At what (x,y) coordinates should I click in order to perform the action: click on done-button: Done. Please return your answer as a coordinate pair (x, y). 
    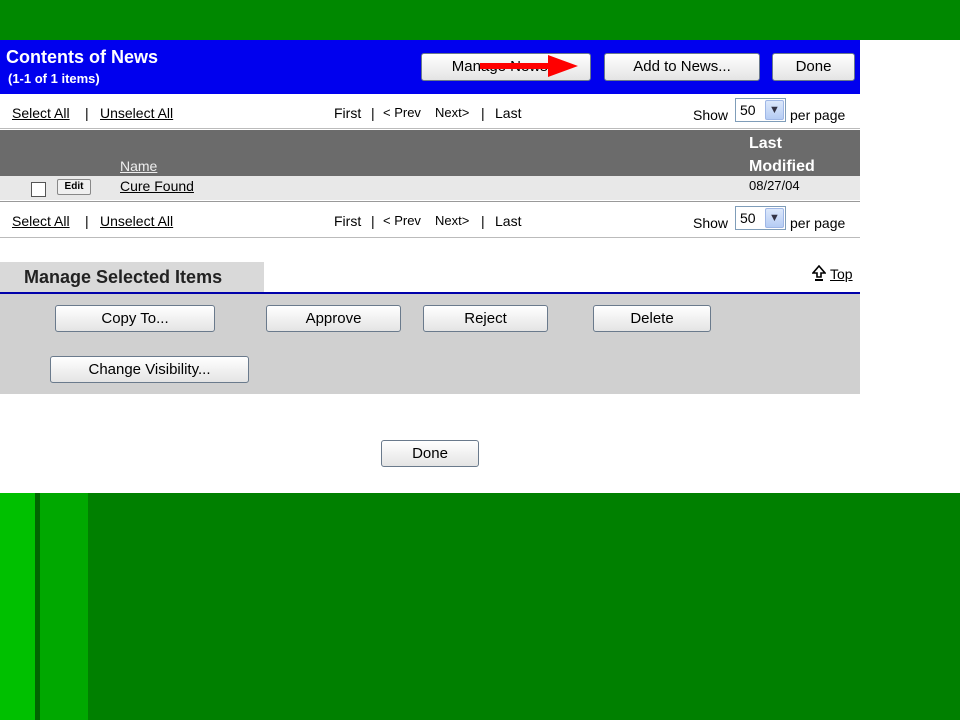
    Looking at the image, I should click on (813, 67).